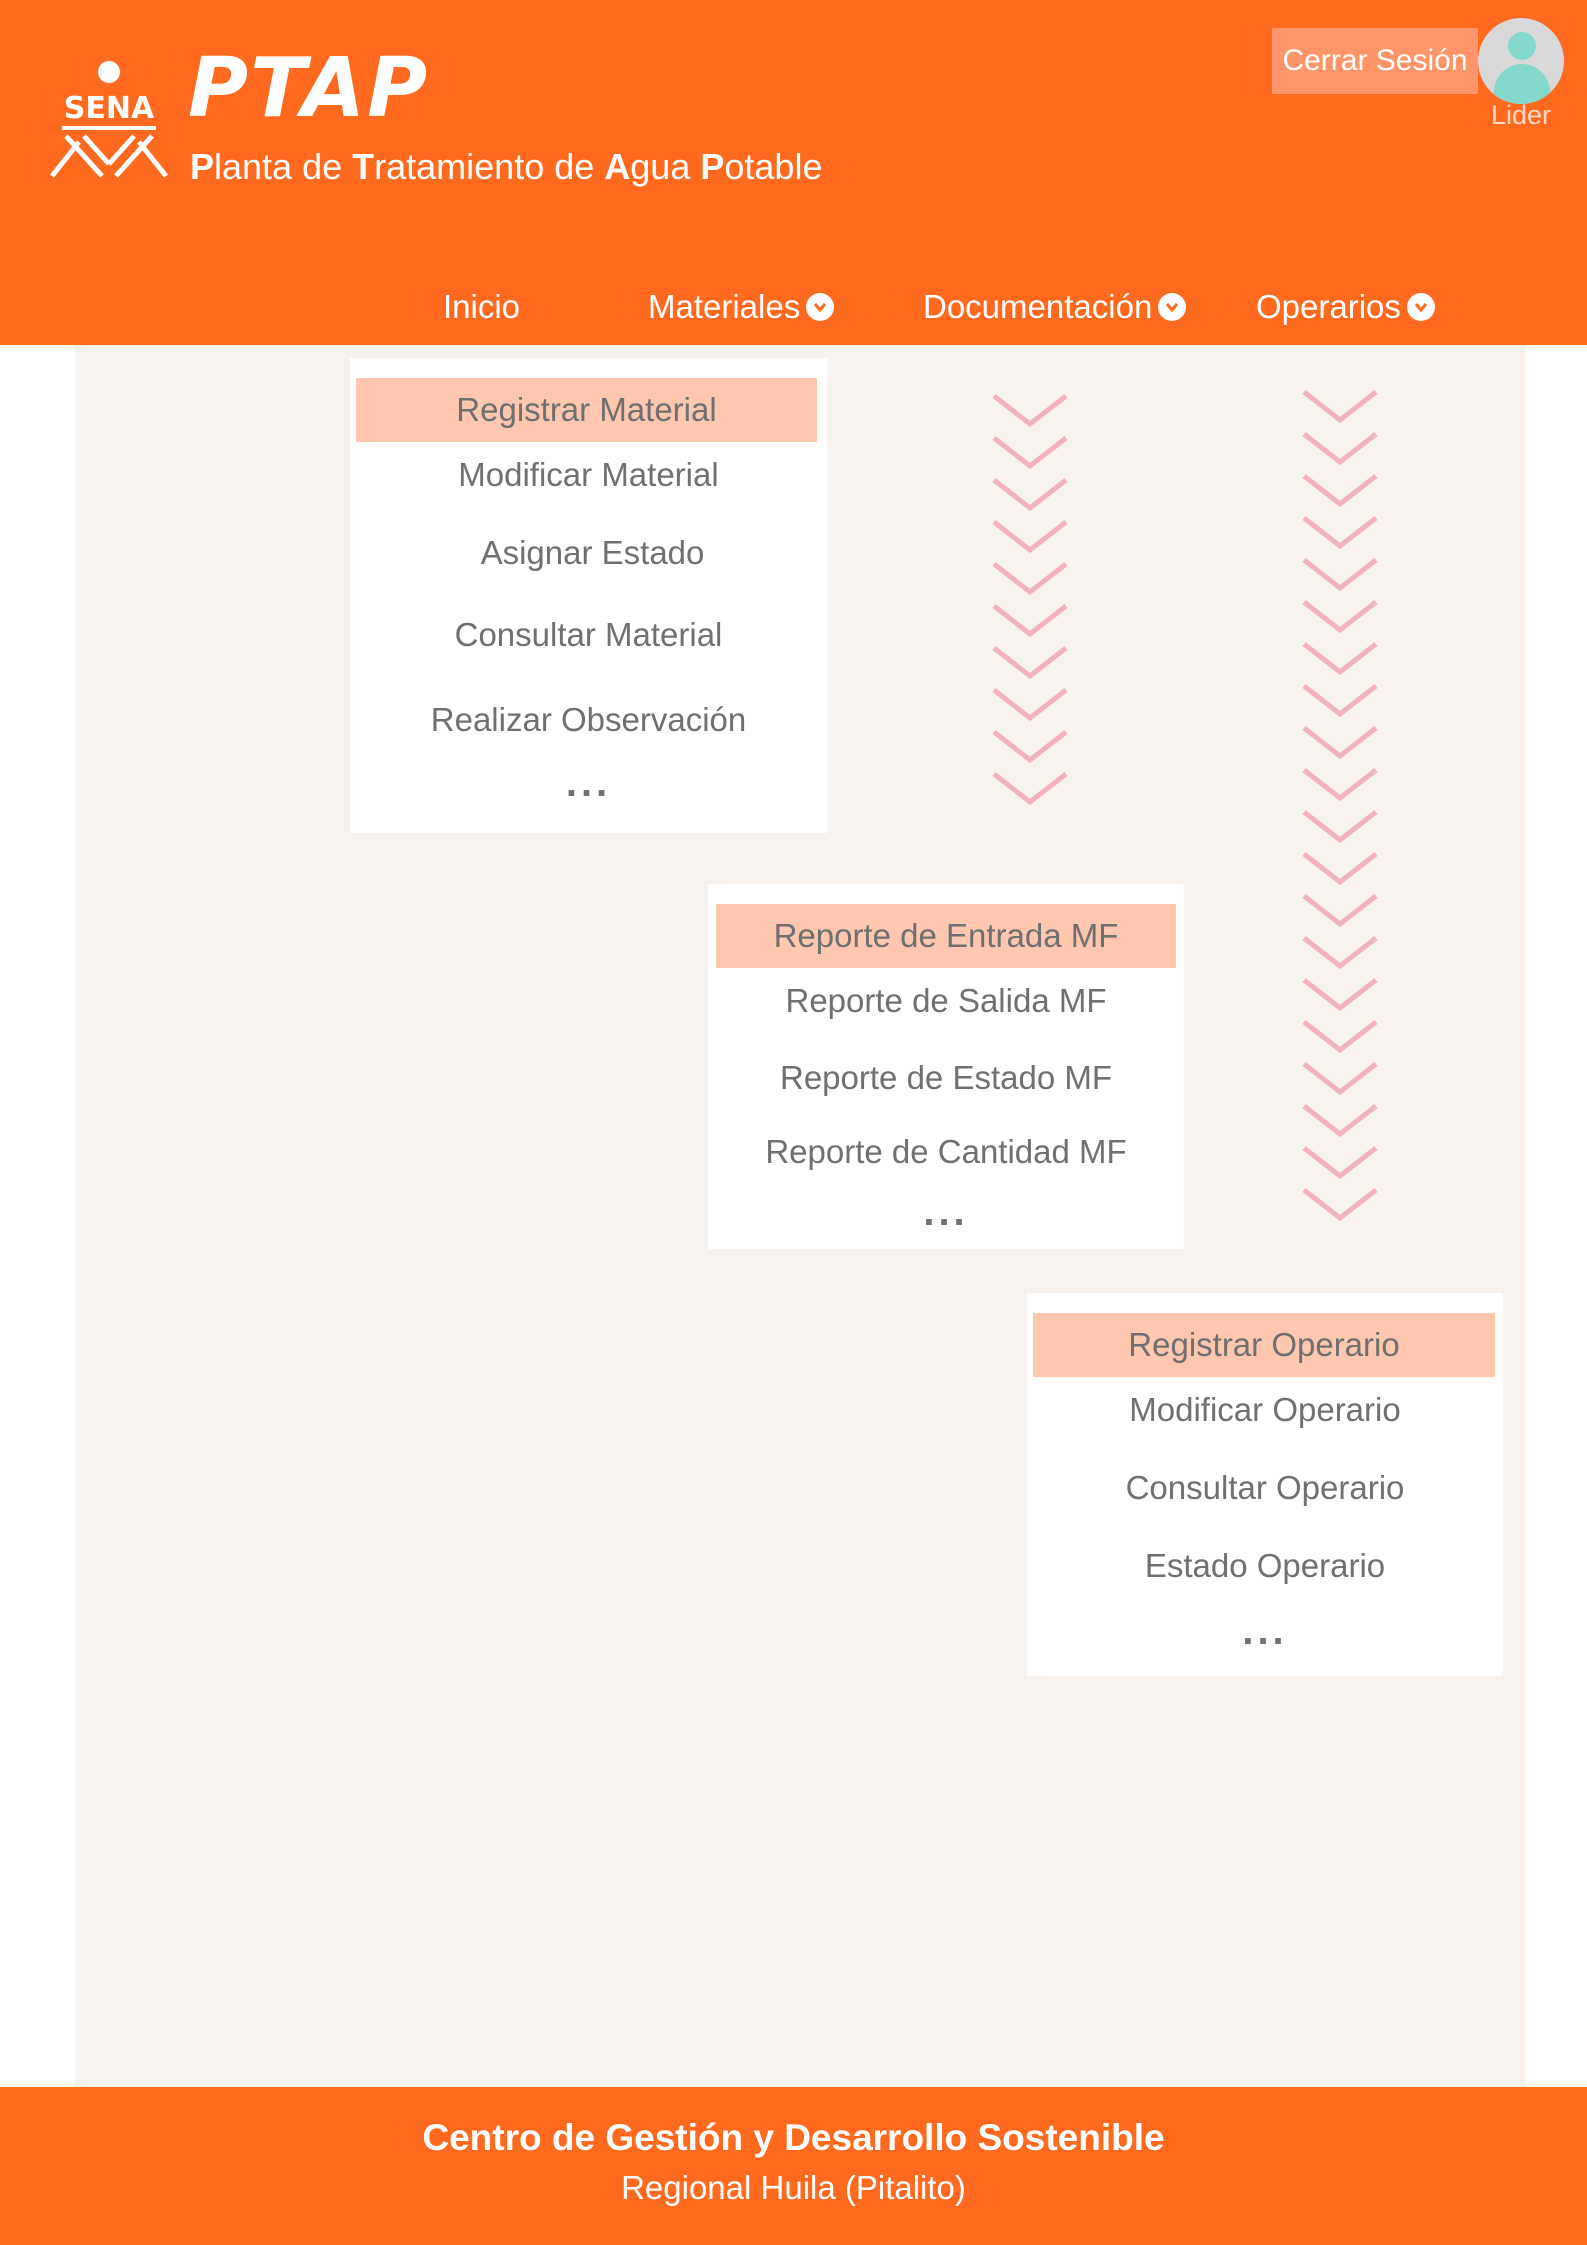 The image size is (1587, 2245). I want to click on menu-item-registrar-material: Registrar Material, so click(586, 410).